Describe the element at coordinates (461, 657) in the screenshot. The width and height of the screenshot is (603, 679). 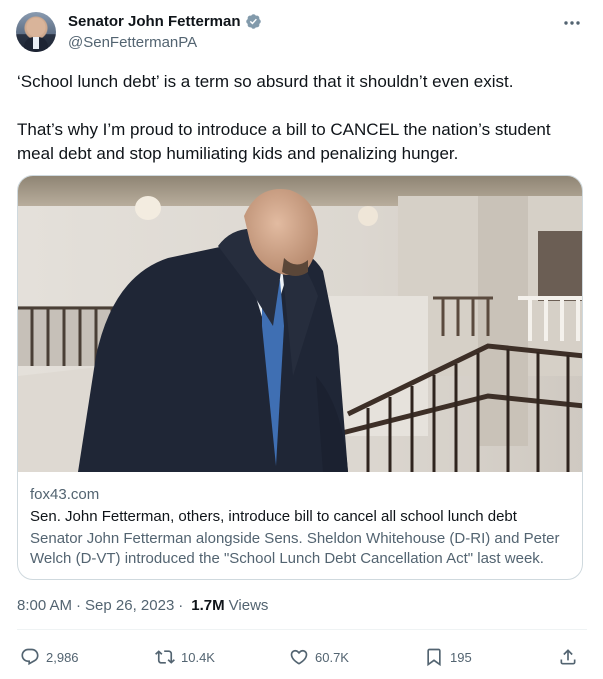
I see `bookmark-count: 195` at that location.